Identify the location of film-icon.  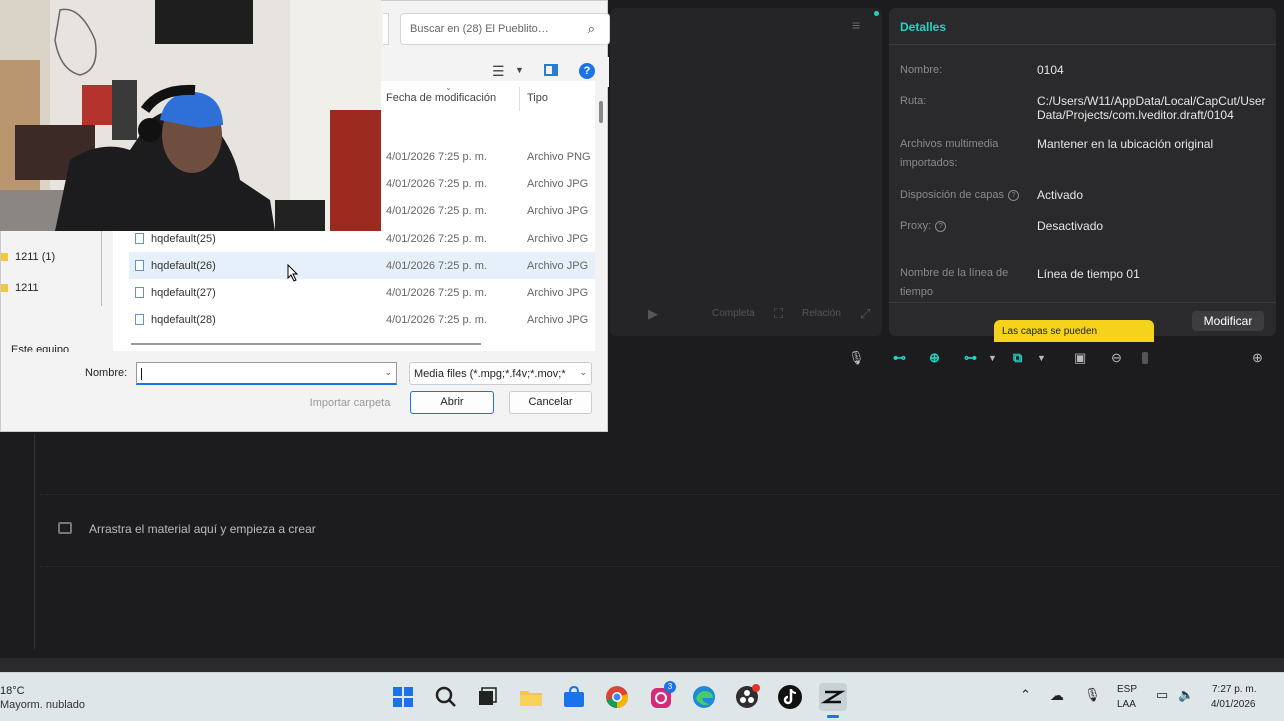
(65, 528).